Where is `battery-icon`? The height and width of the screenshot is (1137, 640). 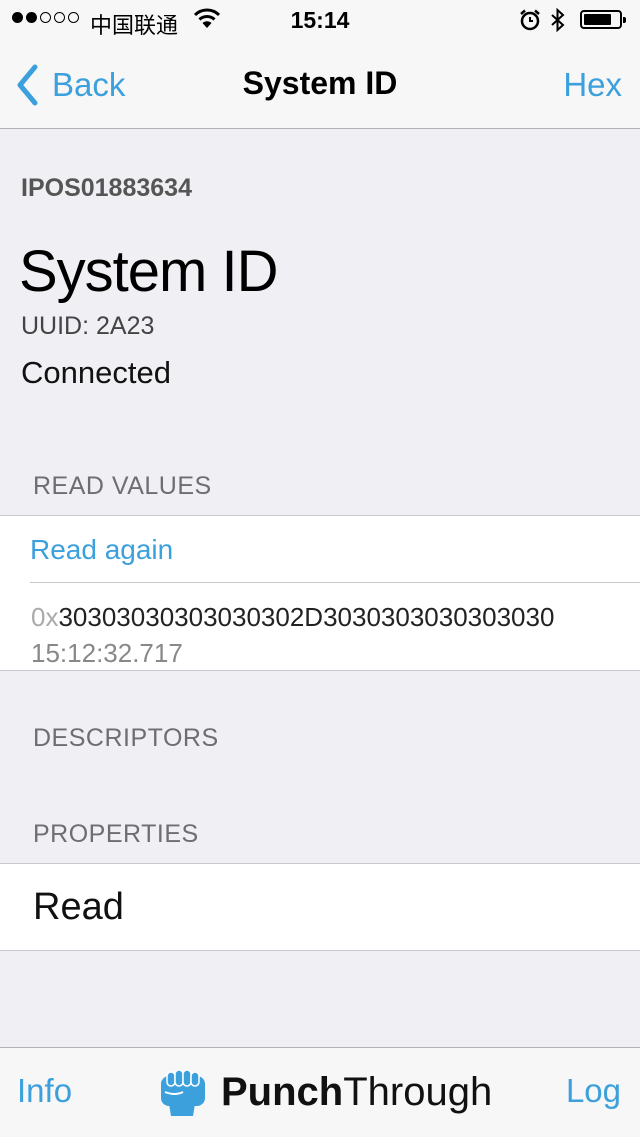 battery-icon is located at coordinates (603, 19).